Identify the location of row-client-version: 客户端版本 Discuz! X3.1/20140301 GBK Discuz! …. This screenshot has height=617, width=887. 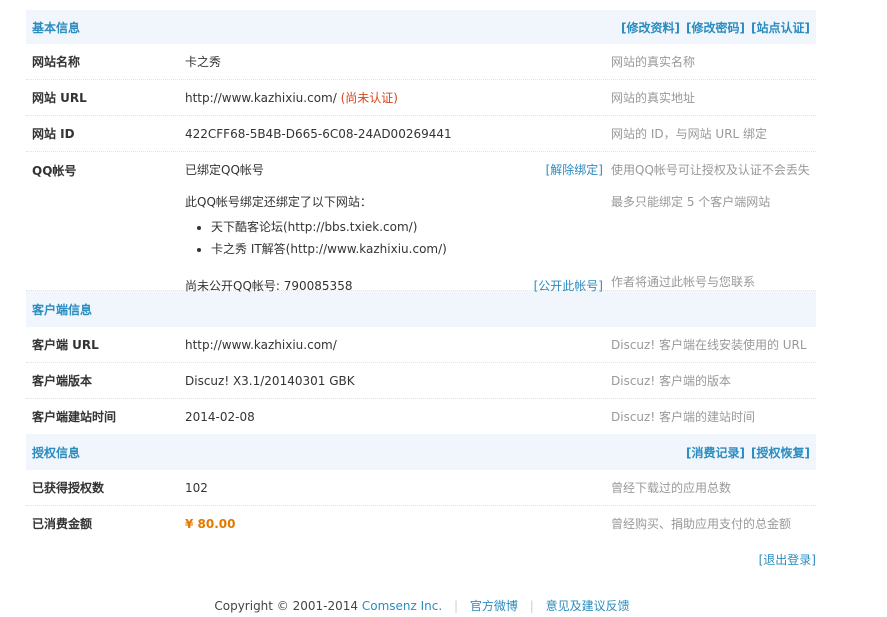
(421, 381).